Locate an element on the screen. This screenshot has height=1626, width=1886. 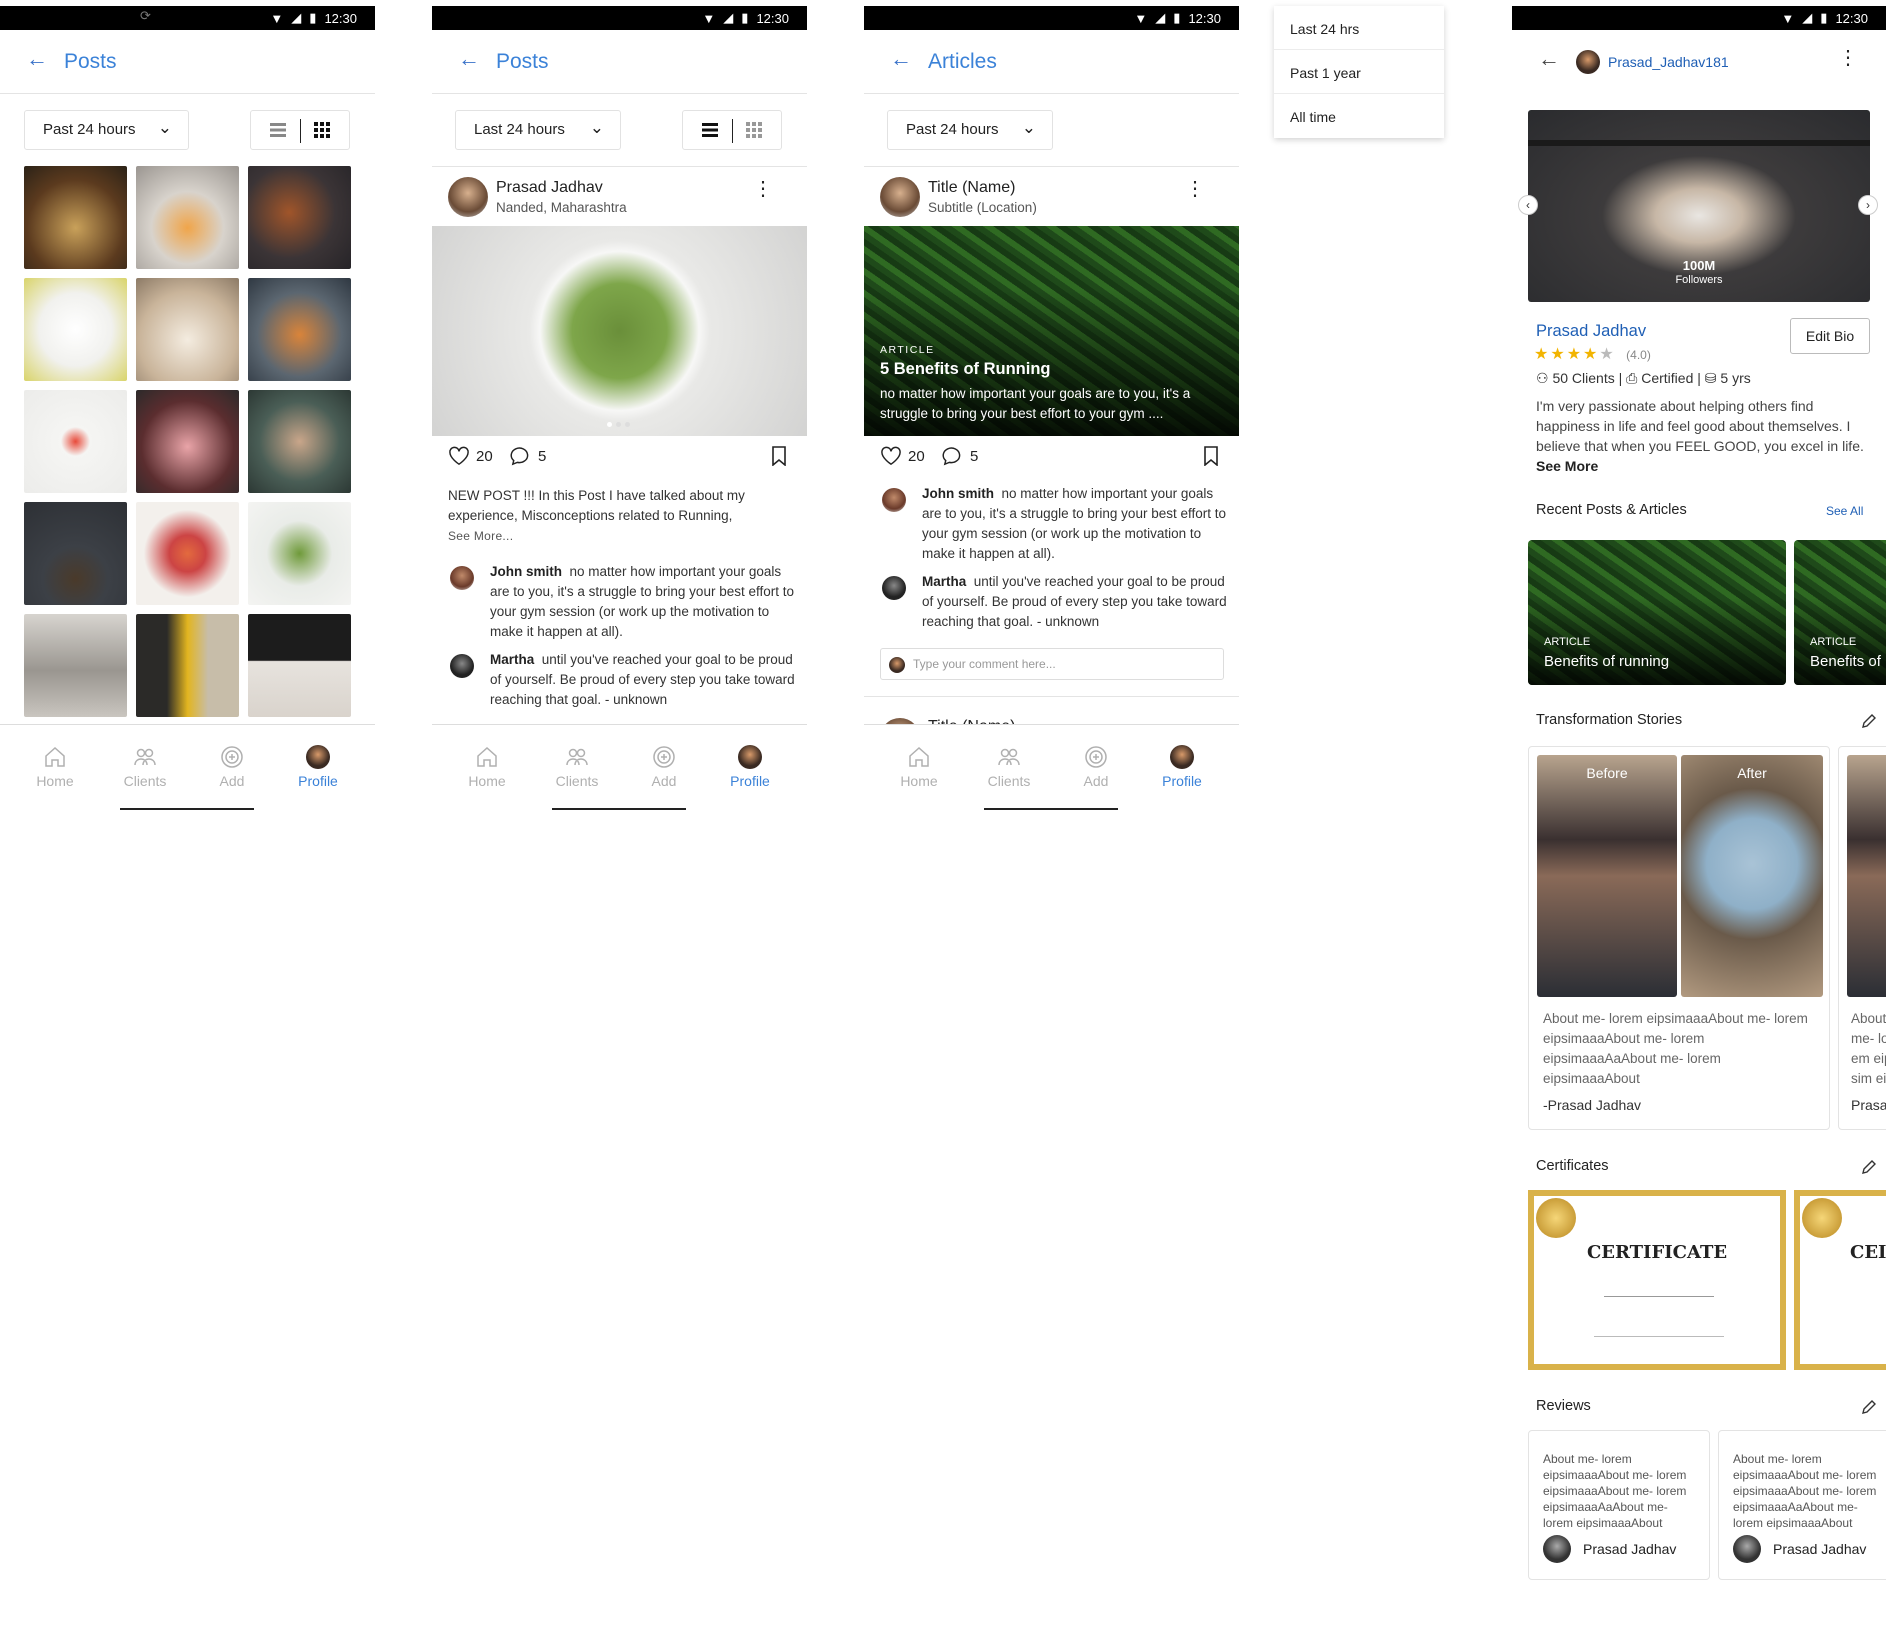
bio-see-more-link: See More is located at coordinates (1567, 466).